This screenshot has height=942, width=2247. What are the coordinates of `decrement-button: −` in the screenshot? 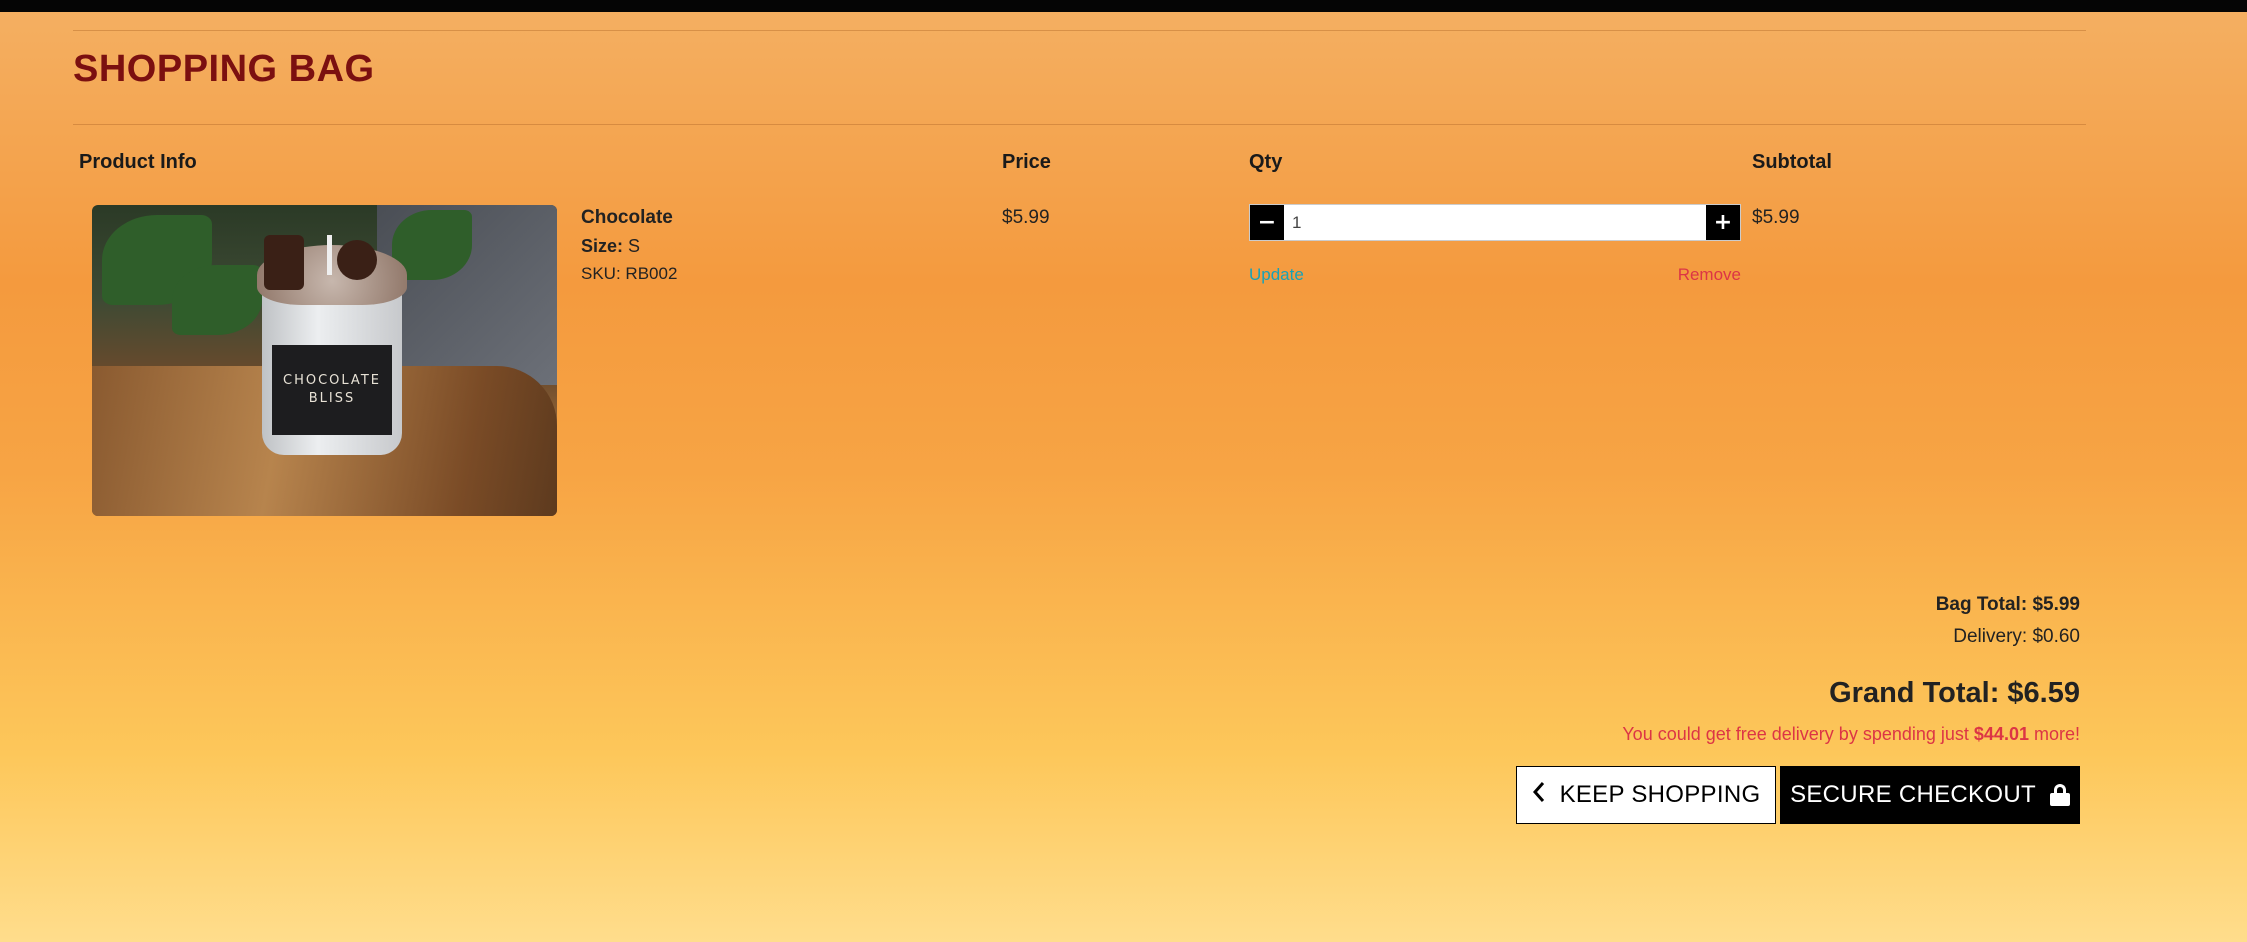 It's located at (1267, 222).